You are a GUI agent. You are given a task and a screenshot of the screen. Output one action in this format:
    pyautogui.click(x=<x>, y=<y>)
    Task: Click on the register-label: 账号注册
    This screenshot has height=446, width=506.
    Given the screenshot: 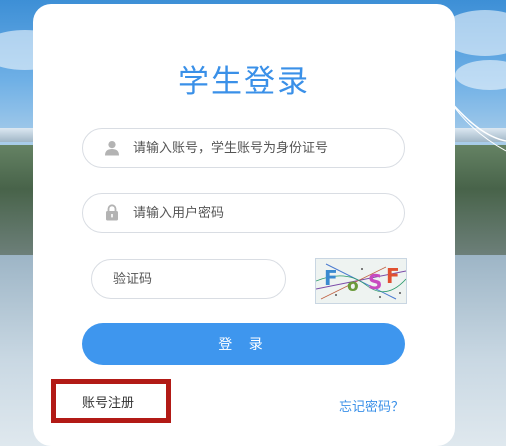 What is the action you would take?
    pyautogui.click(x=108, y=403)
    